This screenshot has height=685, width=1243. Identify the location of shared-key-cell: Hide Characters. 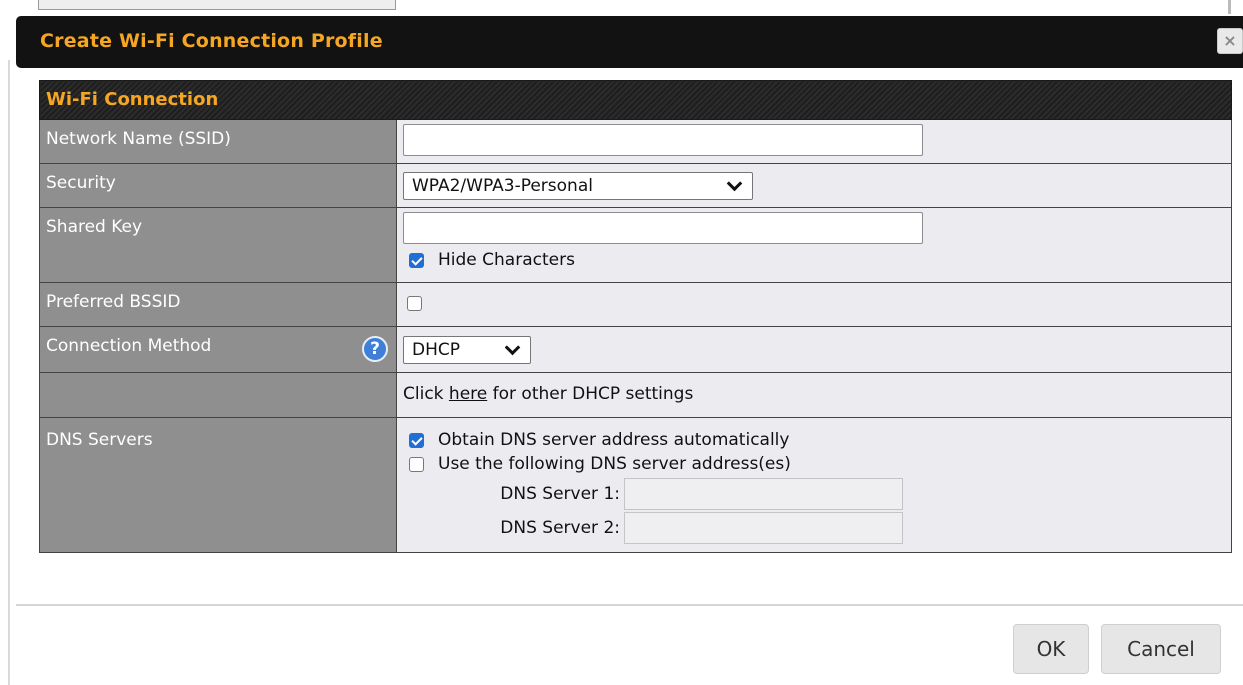
(814, 245).